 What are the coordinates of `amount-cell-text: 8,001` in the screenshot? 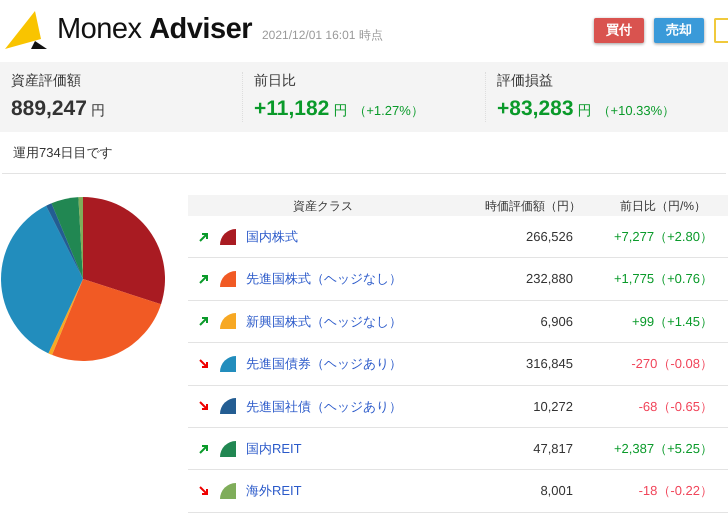 It's located at (556, 491).